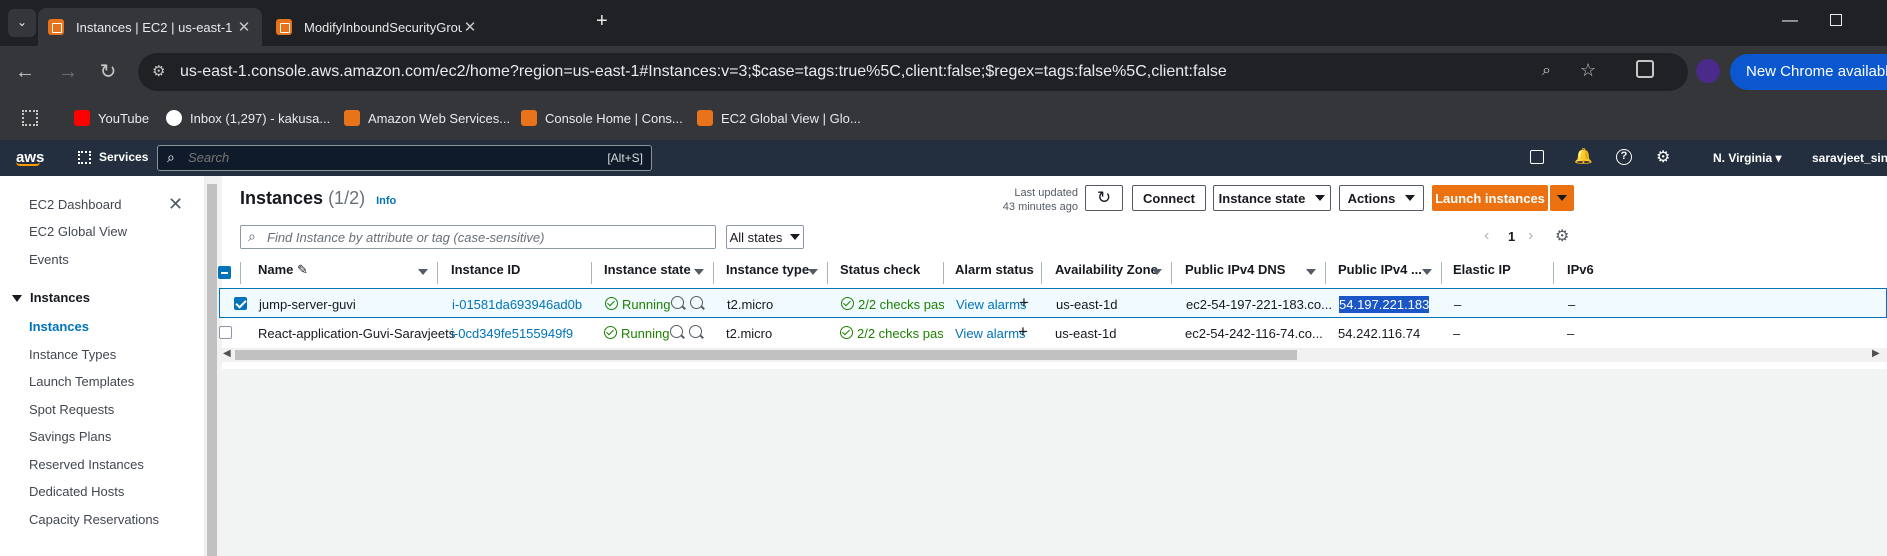 This screenshot has height=556, width=1887. Describe the element at coordinates (284, 27) in the screenshot. I see `aws-icon` at that location.